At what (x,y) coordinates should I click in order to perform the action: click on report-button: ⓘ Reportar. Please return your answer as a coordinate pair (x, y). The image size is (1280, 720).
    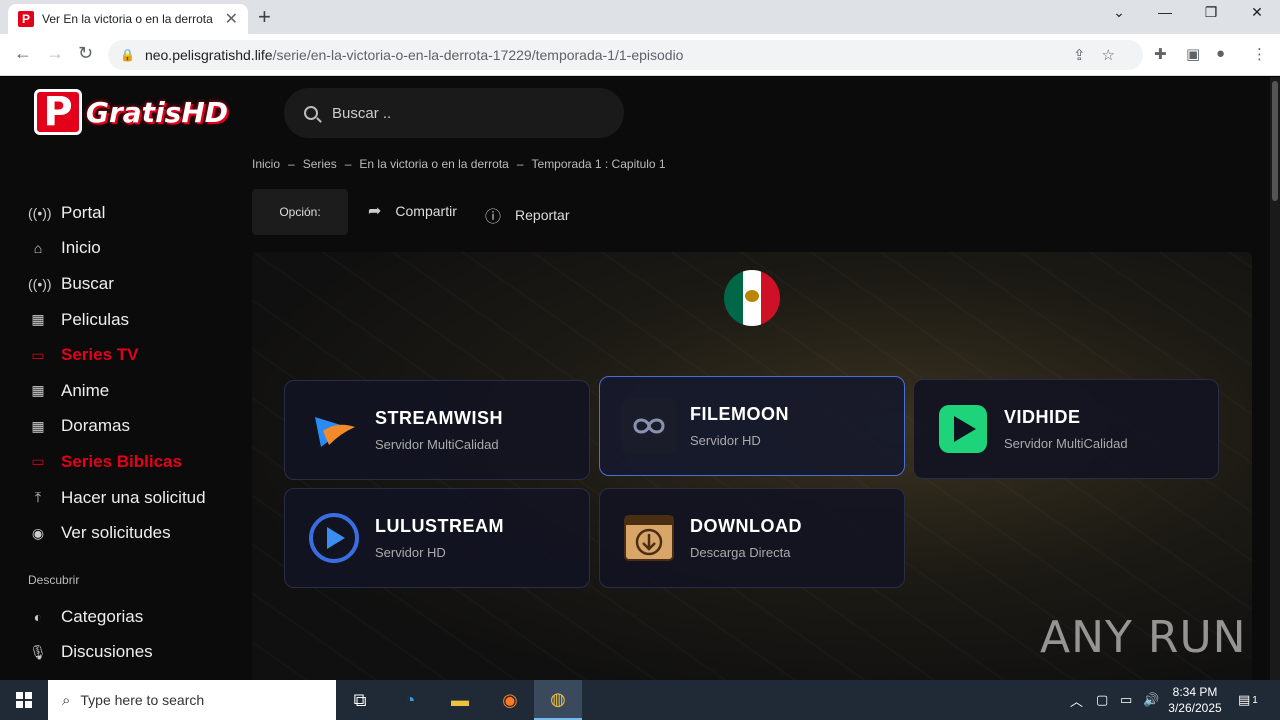
    Looking at the image, I should click on (527, 215).